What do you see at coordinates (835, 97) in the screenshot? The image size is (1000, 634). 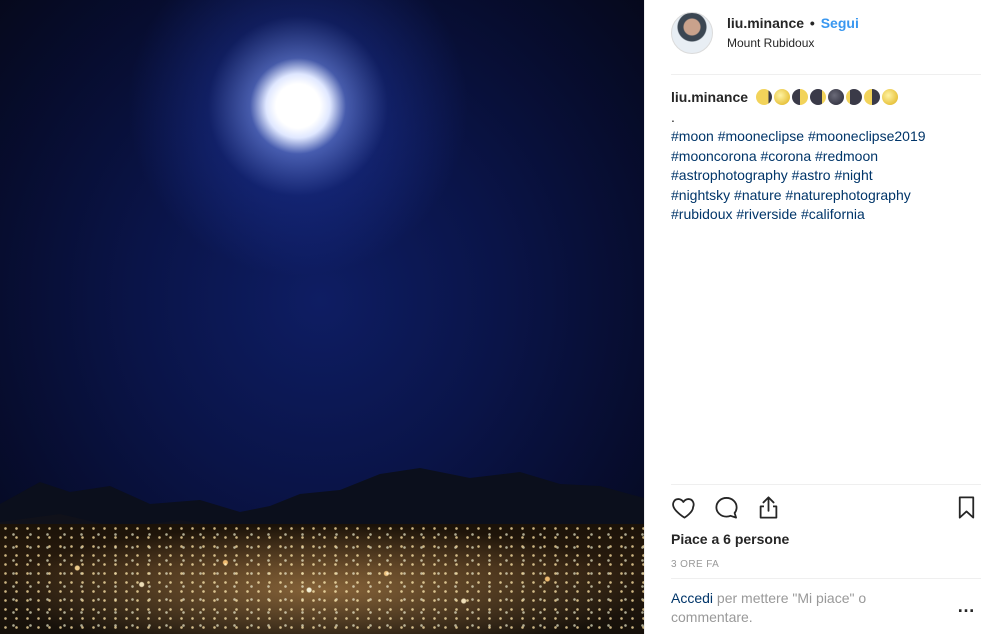 I see `new-moon-icon` at bounding box center [835, 97].